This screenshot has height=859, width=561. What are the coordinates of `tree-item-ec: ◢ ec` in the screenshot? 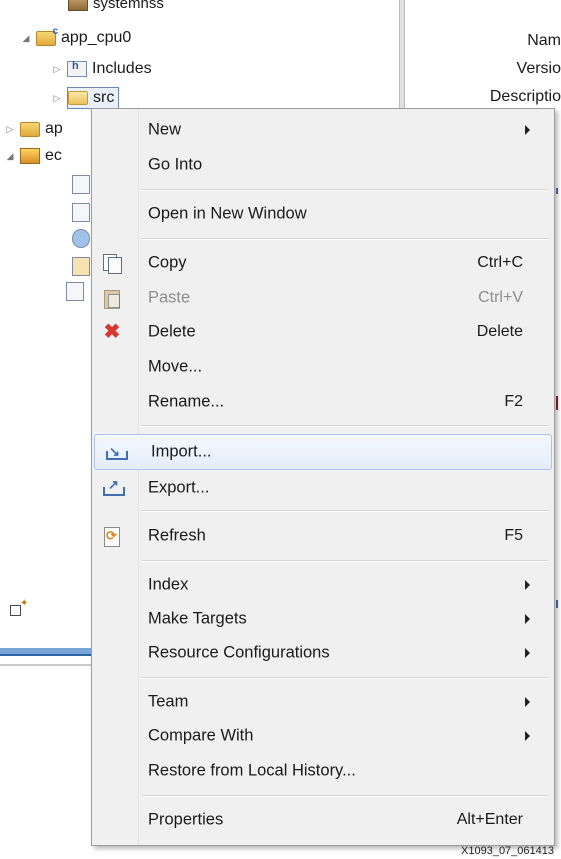 It's located at (33, 156).